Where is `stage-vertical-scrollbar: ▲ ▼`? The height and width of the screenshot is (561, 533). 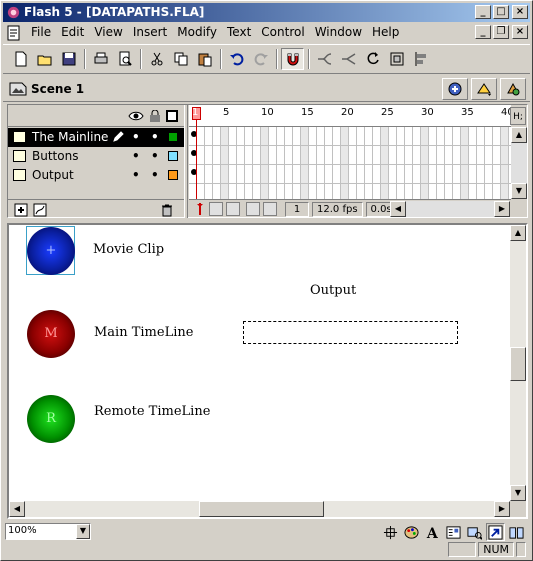
stage-vertical-scrollbar: ▲ ▼ is located at coordinates (518, 363).